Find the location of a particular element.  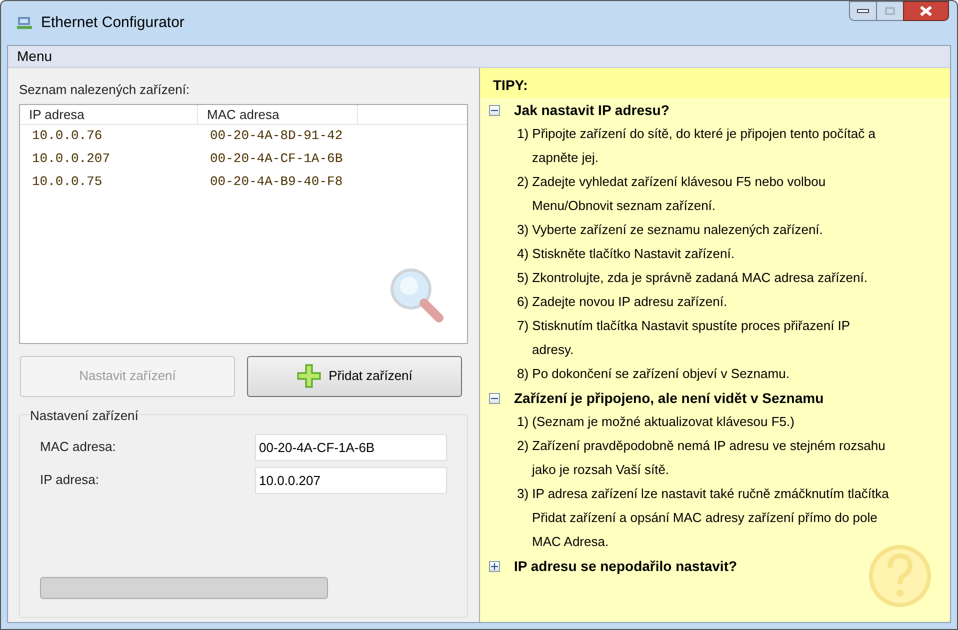

section-title: Jak nastavit IP adresu? is located at coordinates (592, 110).